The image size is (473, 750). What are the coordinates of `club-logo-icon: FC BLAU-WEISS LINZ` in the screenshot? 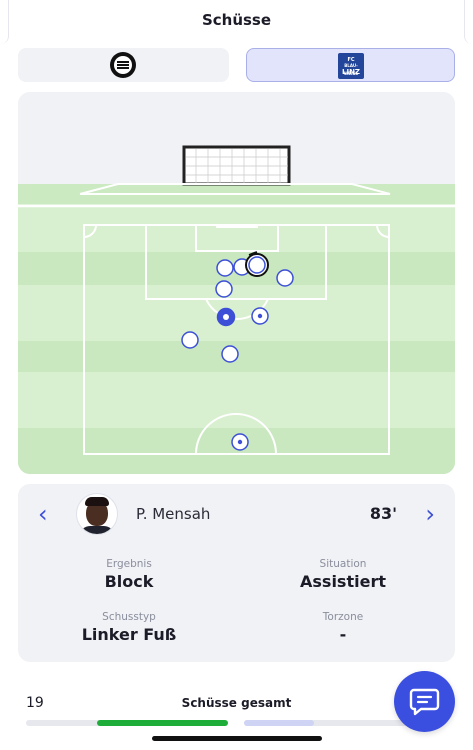 It's located at (351, 66).